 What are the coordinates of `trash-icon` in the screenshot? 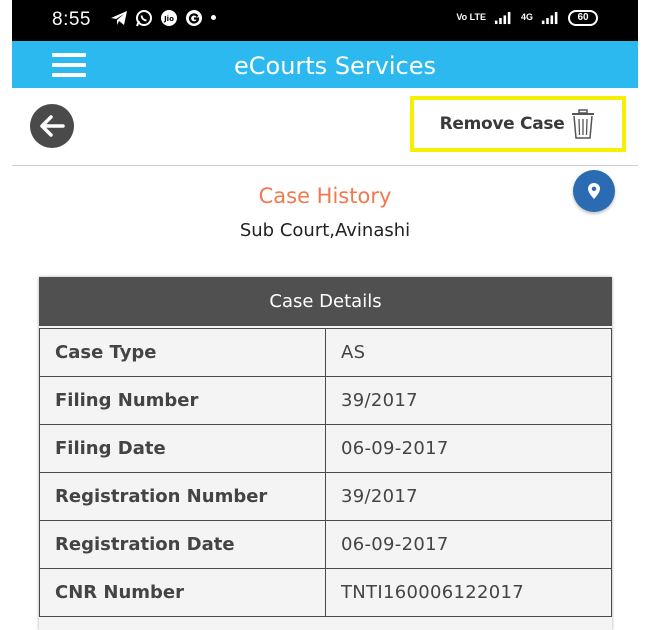 It's located at (583, 124).